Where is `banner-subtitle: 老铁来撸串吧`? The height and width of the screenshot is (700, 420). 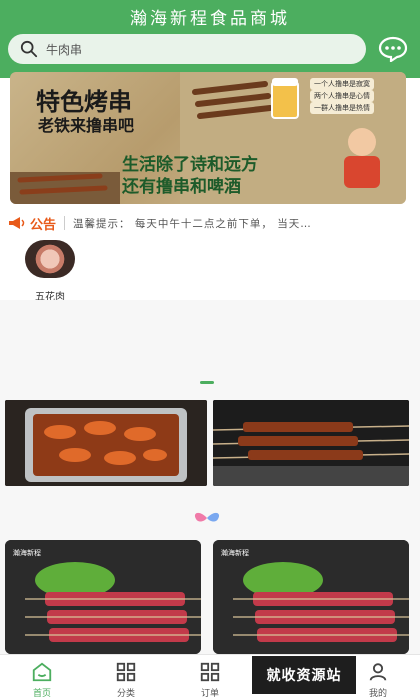 banner-subtitle: 老铁来撸串吧 is located at coordinates (86, 125).